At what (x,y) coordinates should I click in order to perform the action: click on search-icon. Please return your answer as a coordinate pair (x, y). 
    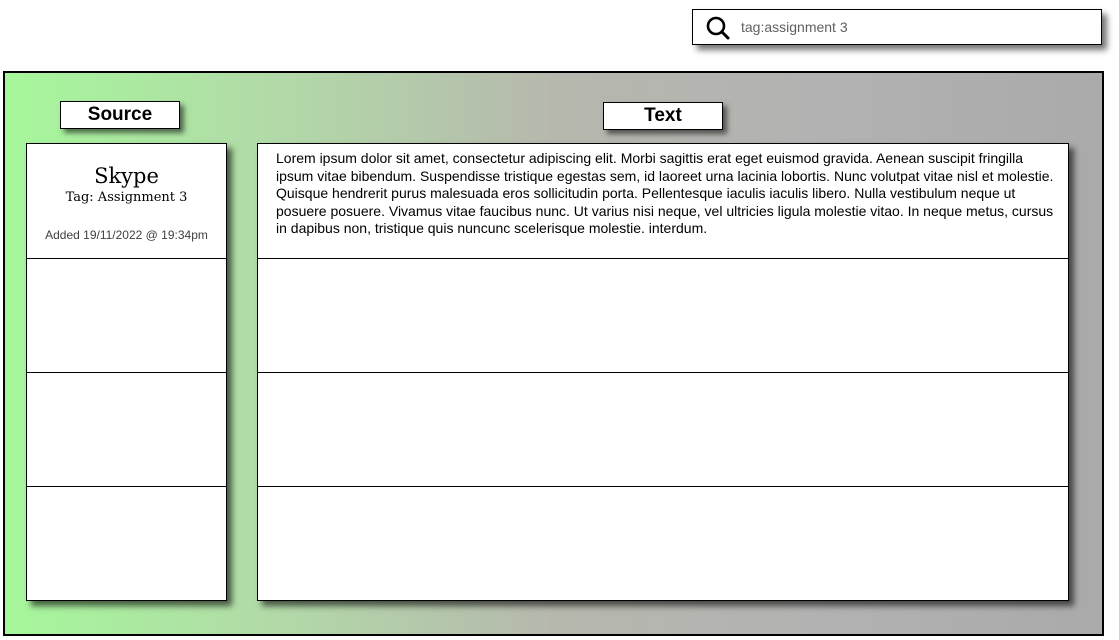
    Looking at the image, I should click on (718, 28).